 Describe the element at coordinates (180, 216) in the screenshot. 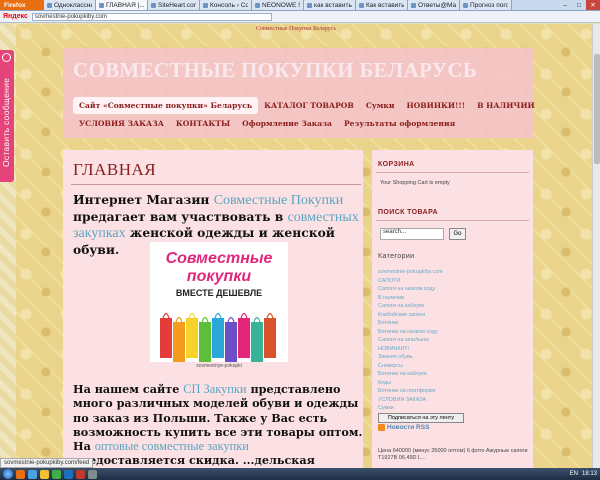

I see `intro-text: предагает вам участвовать в` at that location.